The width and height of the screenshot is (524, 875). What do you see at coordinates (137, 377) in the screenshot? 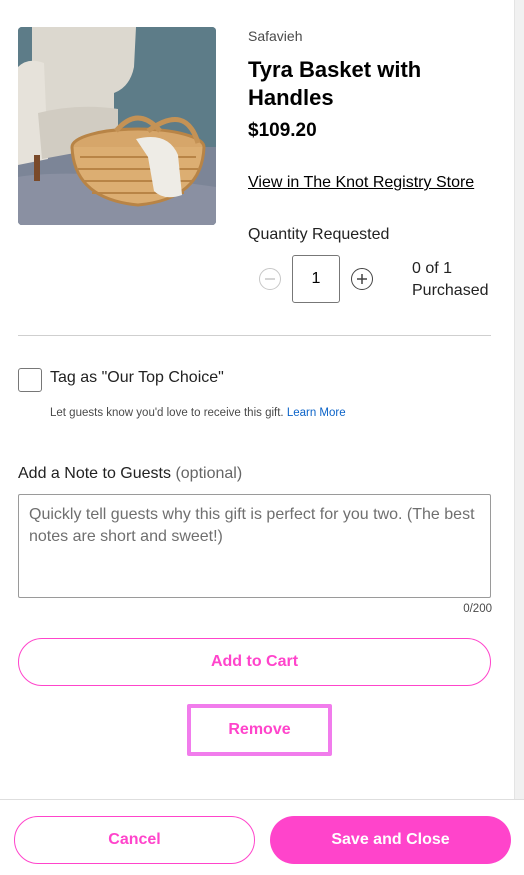
I see `top-choice-label: Tag as "Our Top Choice"` at bounding box center [137, 377].